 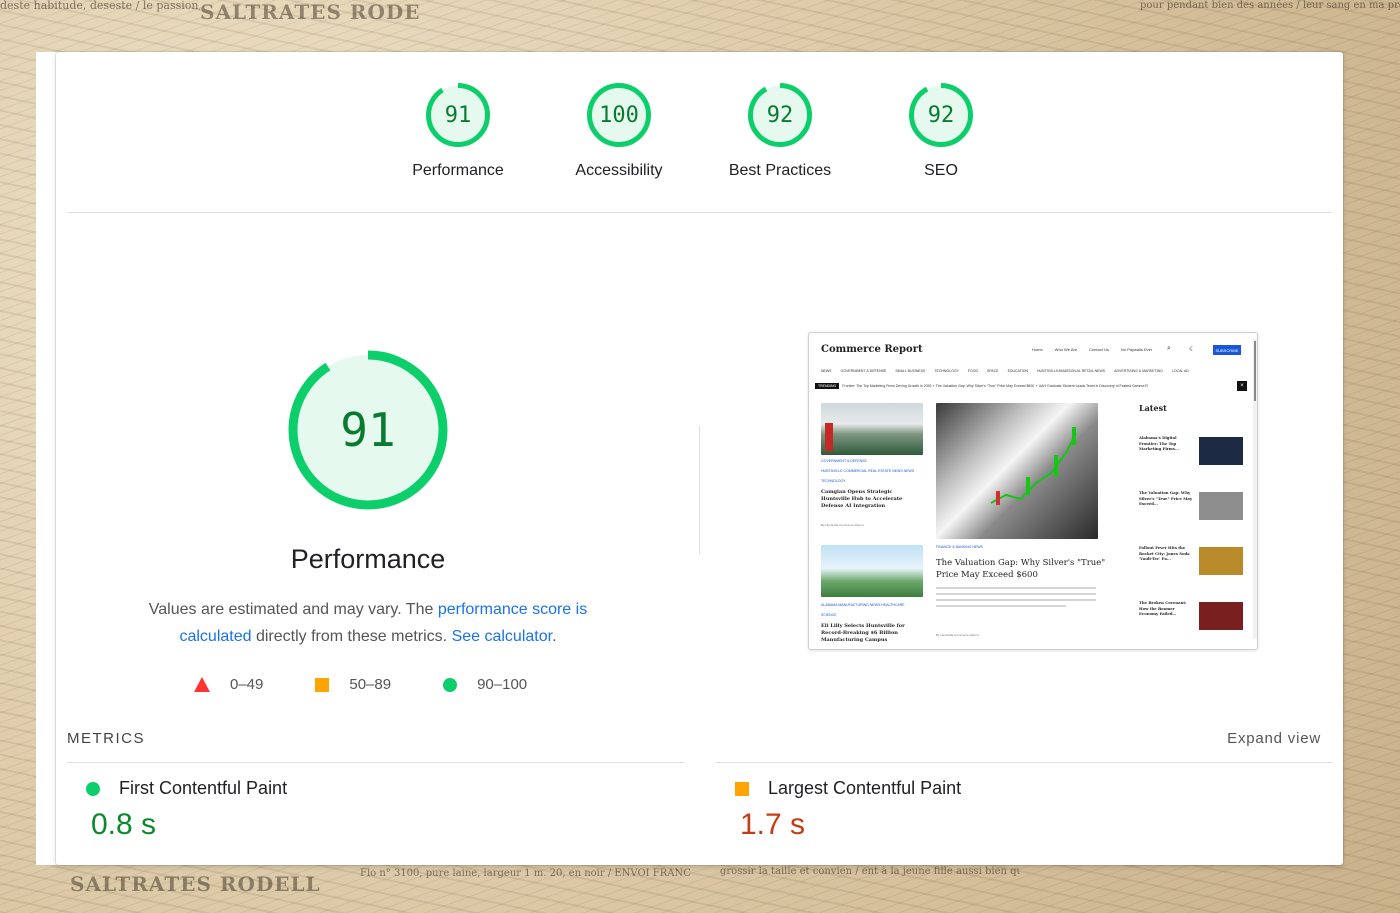 What do you see at coordinates (863, 605) in the screenshot?
I see `ss-article-category: ALABAMA MANUFACTURING NEWS HEALTHCARE` at bounding box center [863, 605].